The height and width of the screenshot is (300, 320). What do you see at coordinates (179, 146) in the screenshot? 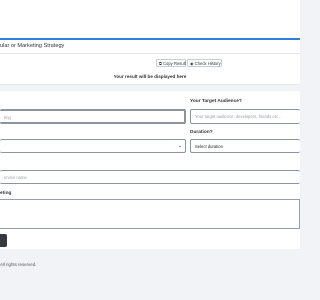
I see `chevron-down-icon: ⌄` at bounding box center [179, 146].